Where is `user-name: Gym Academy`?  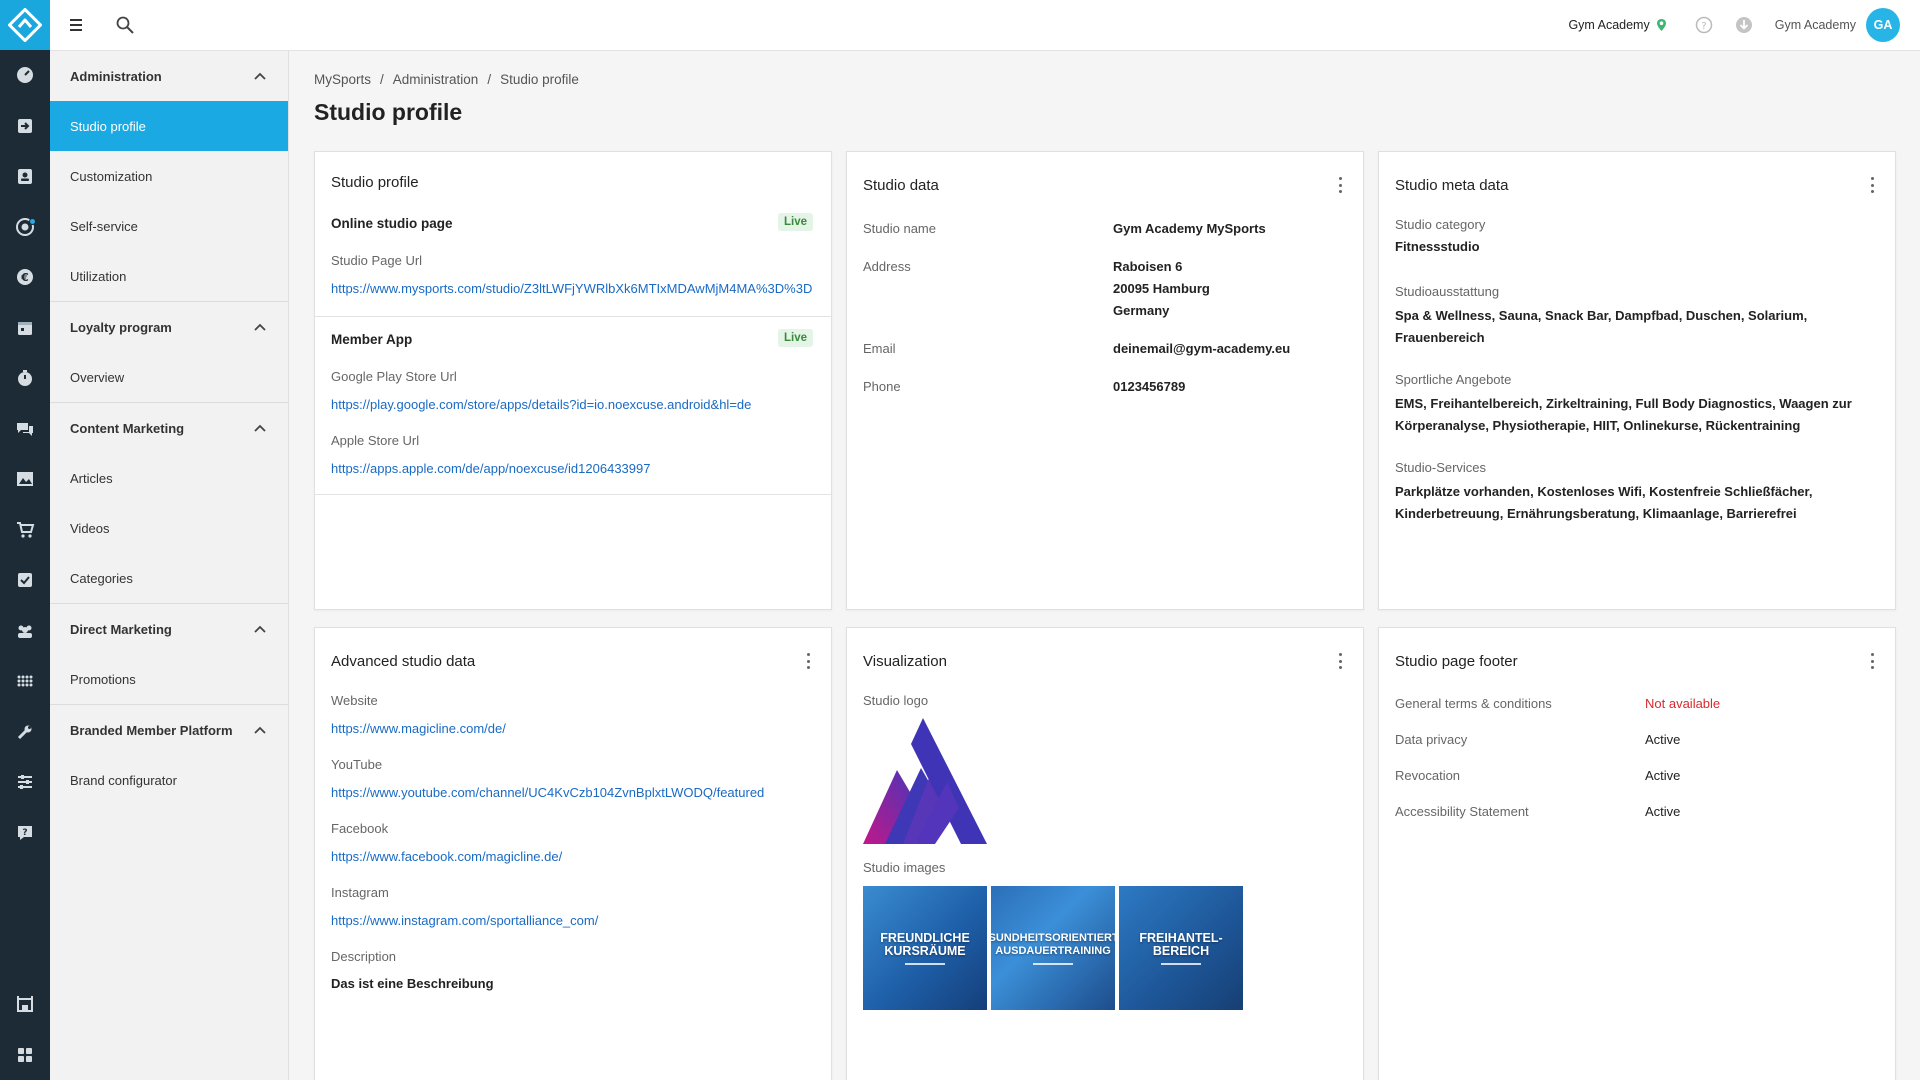 user-name: Gym Academy is located at coordinates (1815, 25).